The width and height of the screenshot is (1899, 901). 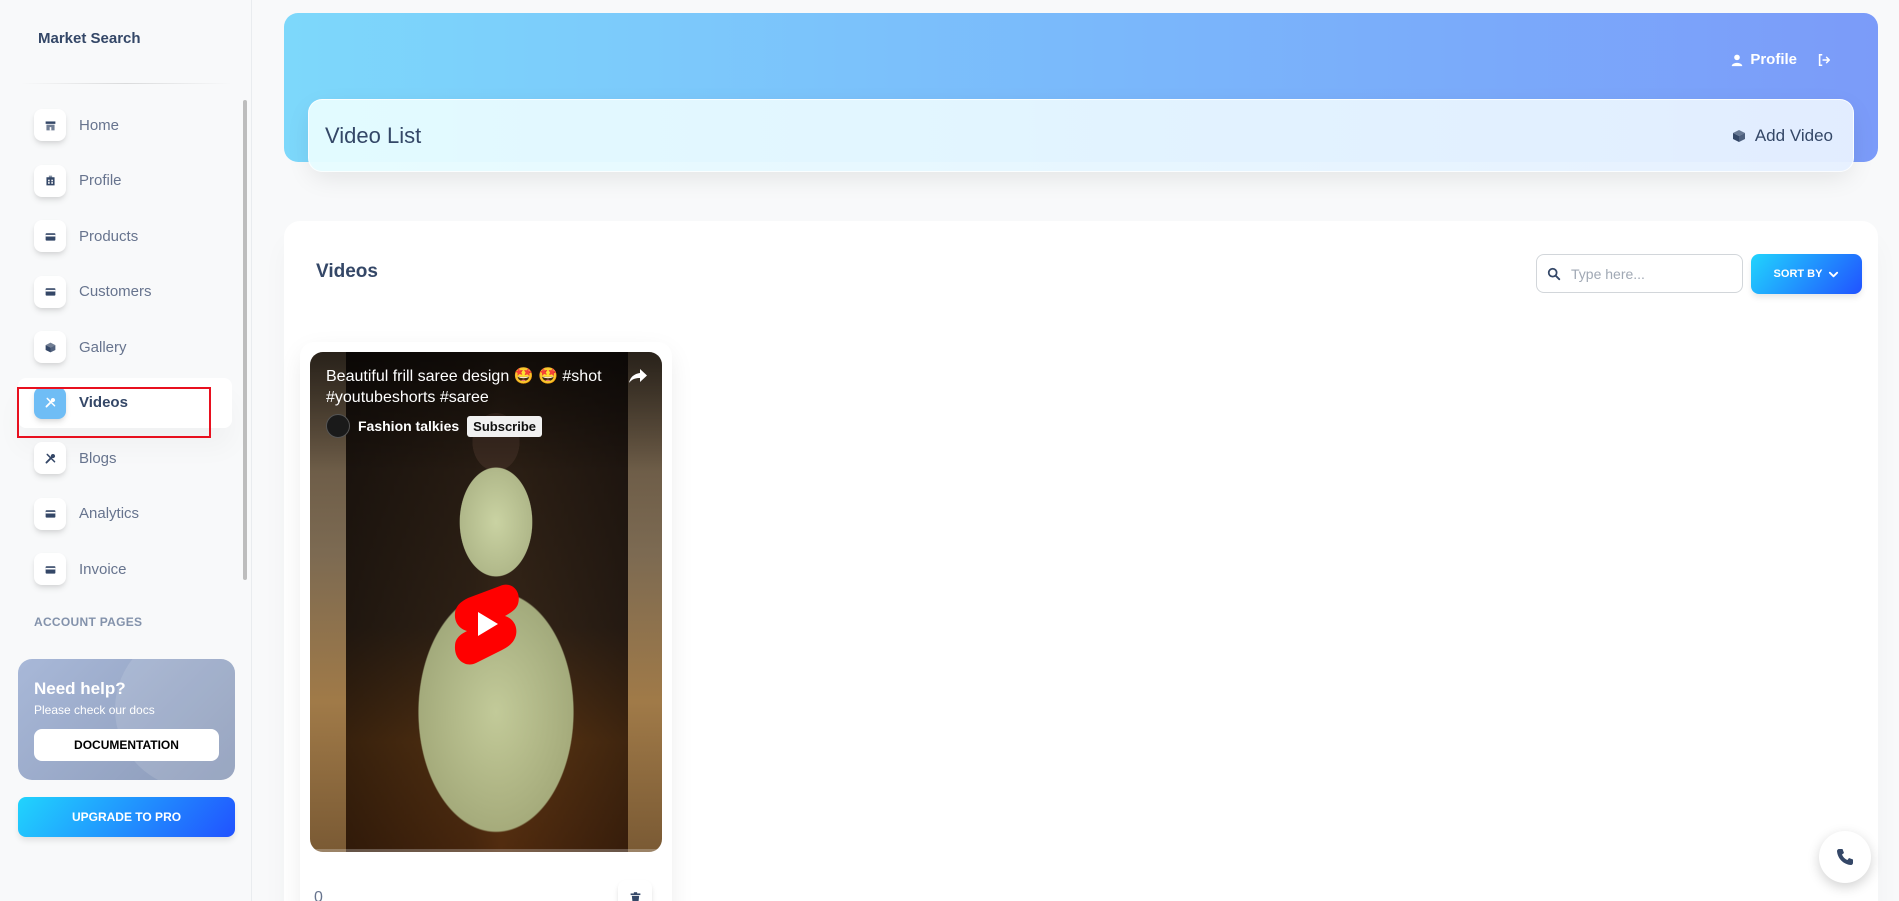 What do you see at coordinates (1793, 135) in the screenshot?
I see `add-video-label: Add Video` at bounding box center [1793, 135].